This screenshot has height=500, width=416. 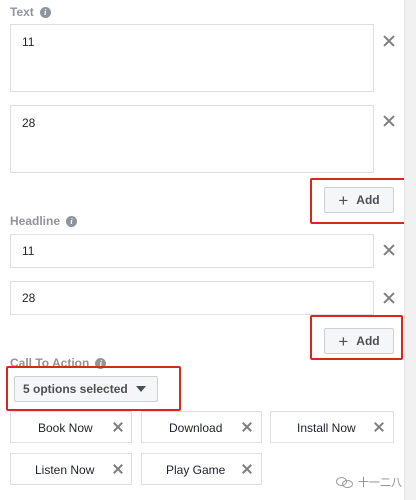 I want to click on headline-field-2-value: 28, so click(x=29, y=298).